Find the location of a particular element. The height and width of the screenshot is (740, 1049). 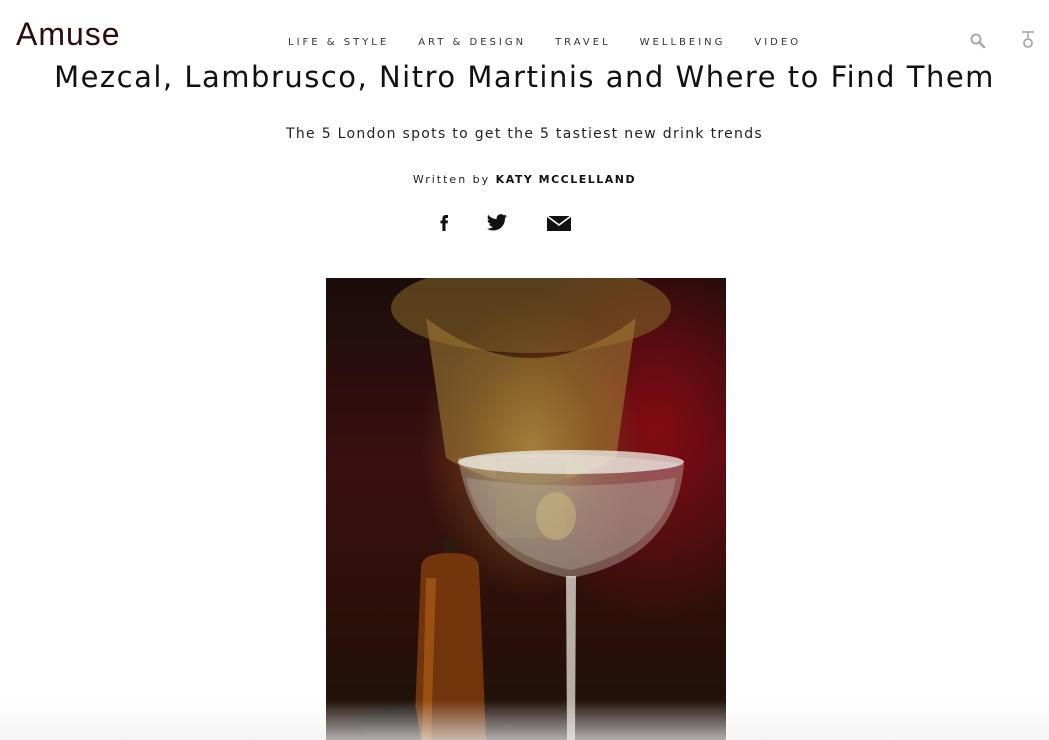

nav-item-travel: TRAVEL is located at coordinates (583, 42).